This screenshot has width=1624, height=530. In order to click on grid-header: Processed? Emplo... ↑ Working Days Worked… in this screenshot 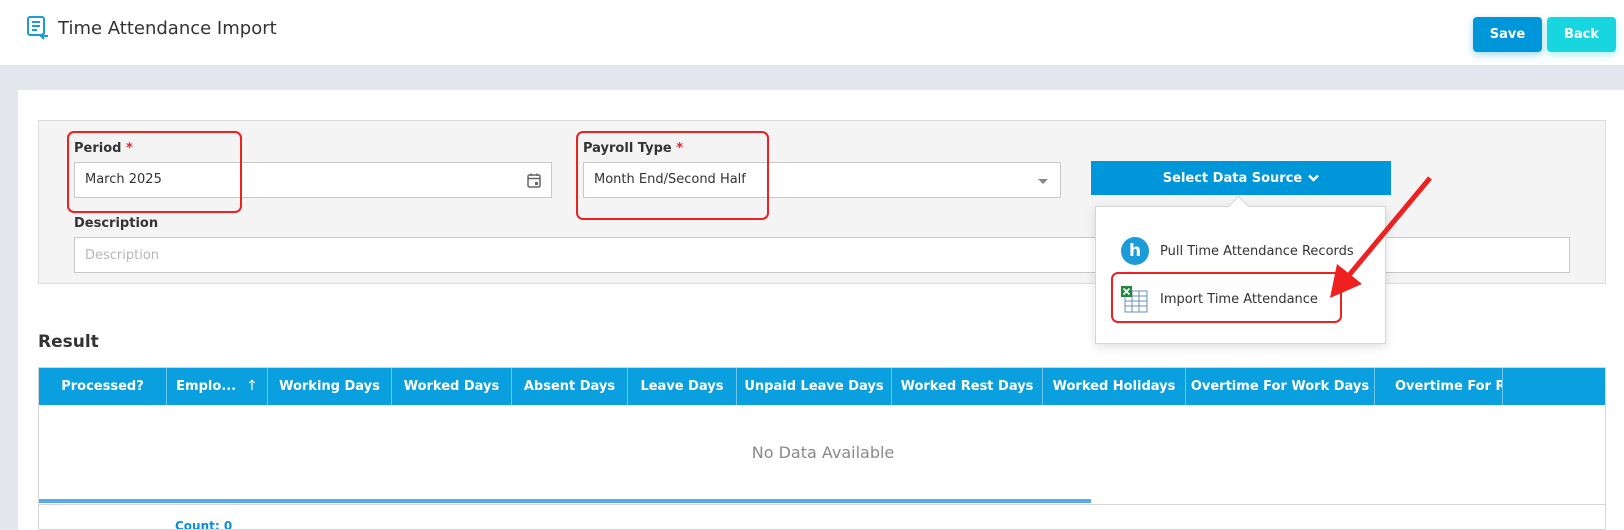, I will do `click(822, 386)`.